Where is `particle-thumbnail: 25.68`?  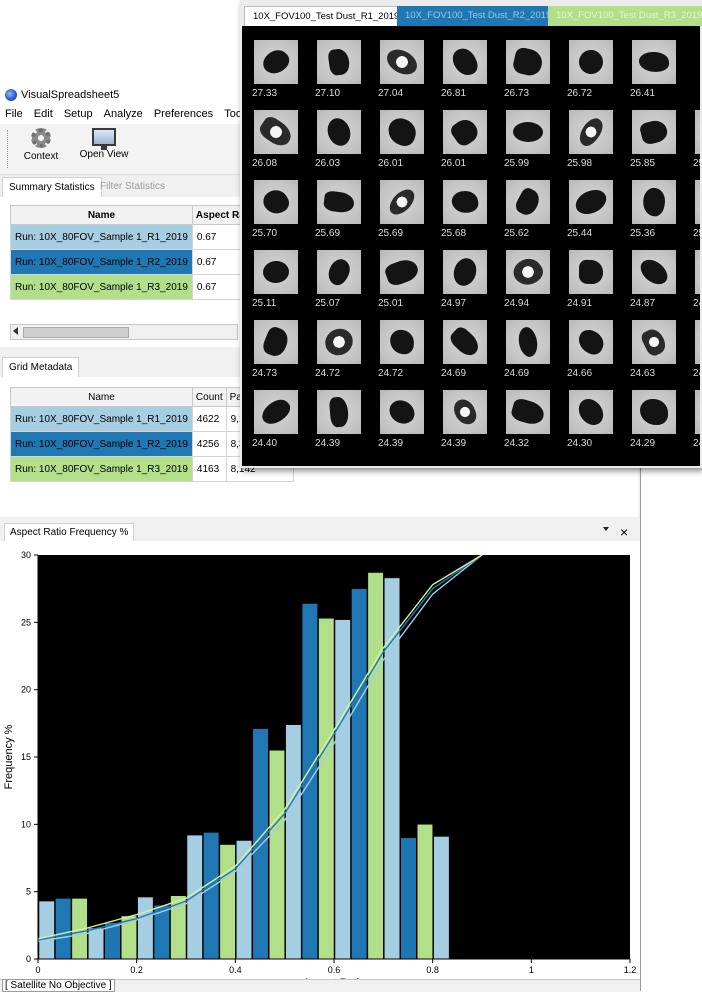
particle-thumbnail: 25.68 is located at coordinates (470, 212).